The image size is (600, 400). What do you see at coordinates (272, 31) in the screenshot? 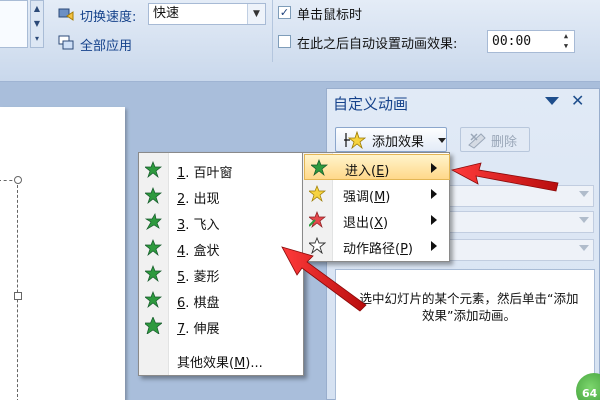
I see `ribbon-divider` at bounding box center [272, 31].